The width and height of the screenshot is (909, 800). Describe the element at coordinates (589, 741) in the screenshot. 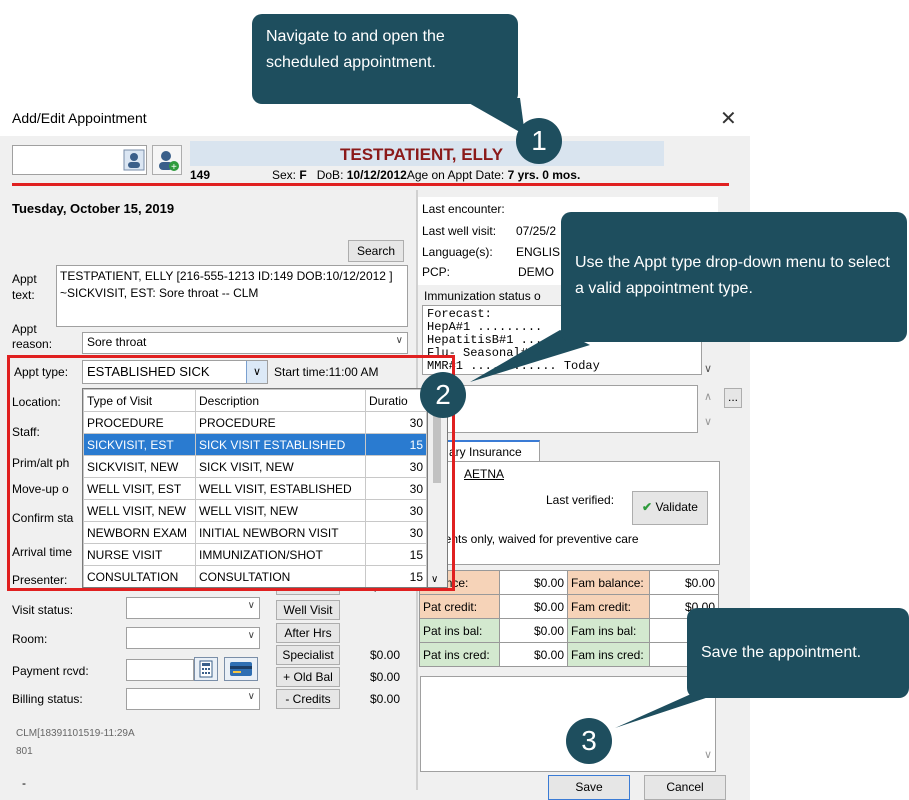

I see `step-badge-3: 3` at that location.